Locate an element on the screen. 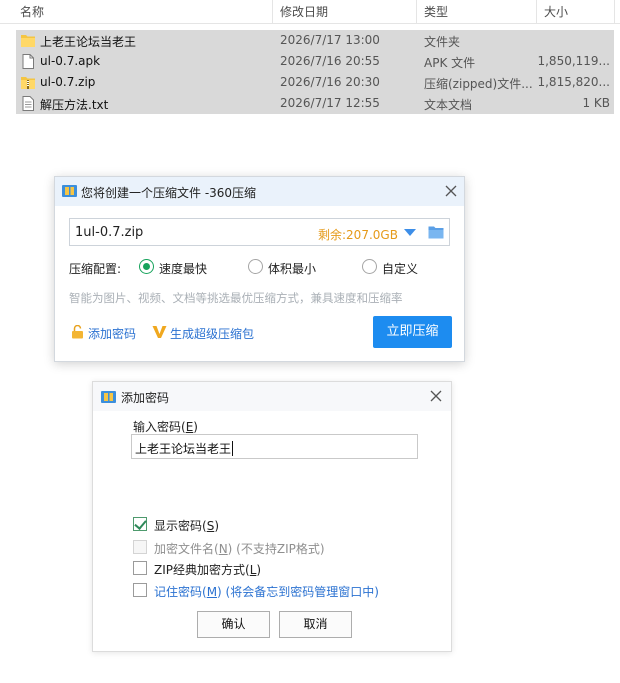  confirm-button: 确认 is located at coordinates (233, 624).